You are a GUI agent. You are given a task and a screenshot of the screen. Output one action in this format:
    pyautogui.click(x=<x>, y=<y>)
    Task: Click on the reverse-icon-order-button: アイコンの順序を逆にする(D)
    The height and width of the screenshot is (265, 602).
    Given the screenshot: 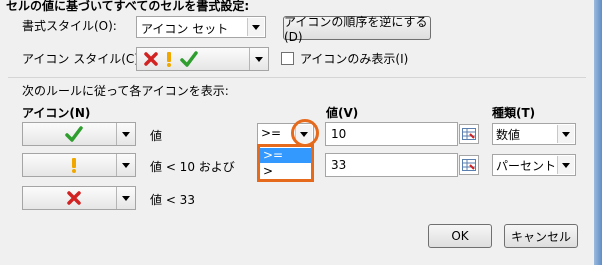 What is the action you would take?
    pyautogui.click(x=357, y=29)
    